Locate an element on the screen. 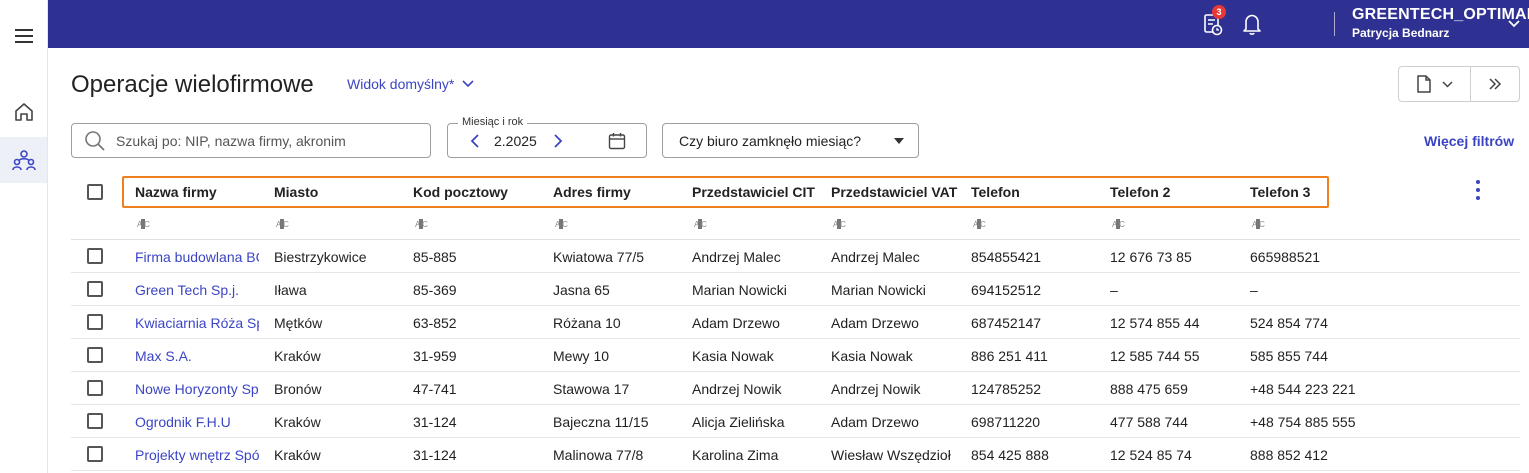 This screenshot has width=1529, height=473. export-button is located at coordinates (1435, 84).